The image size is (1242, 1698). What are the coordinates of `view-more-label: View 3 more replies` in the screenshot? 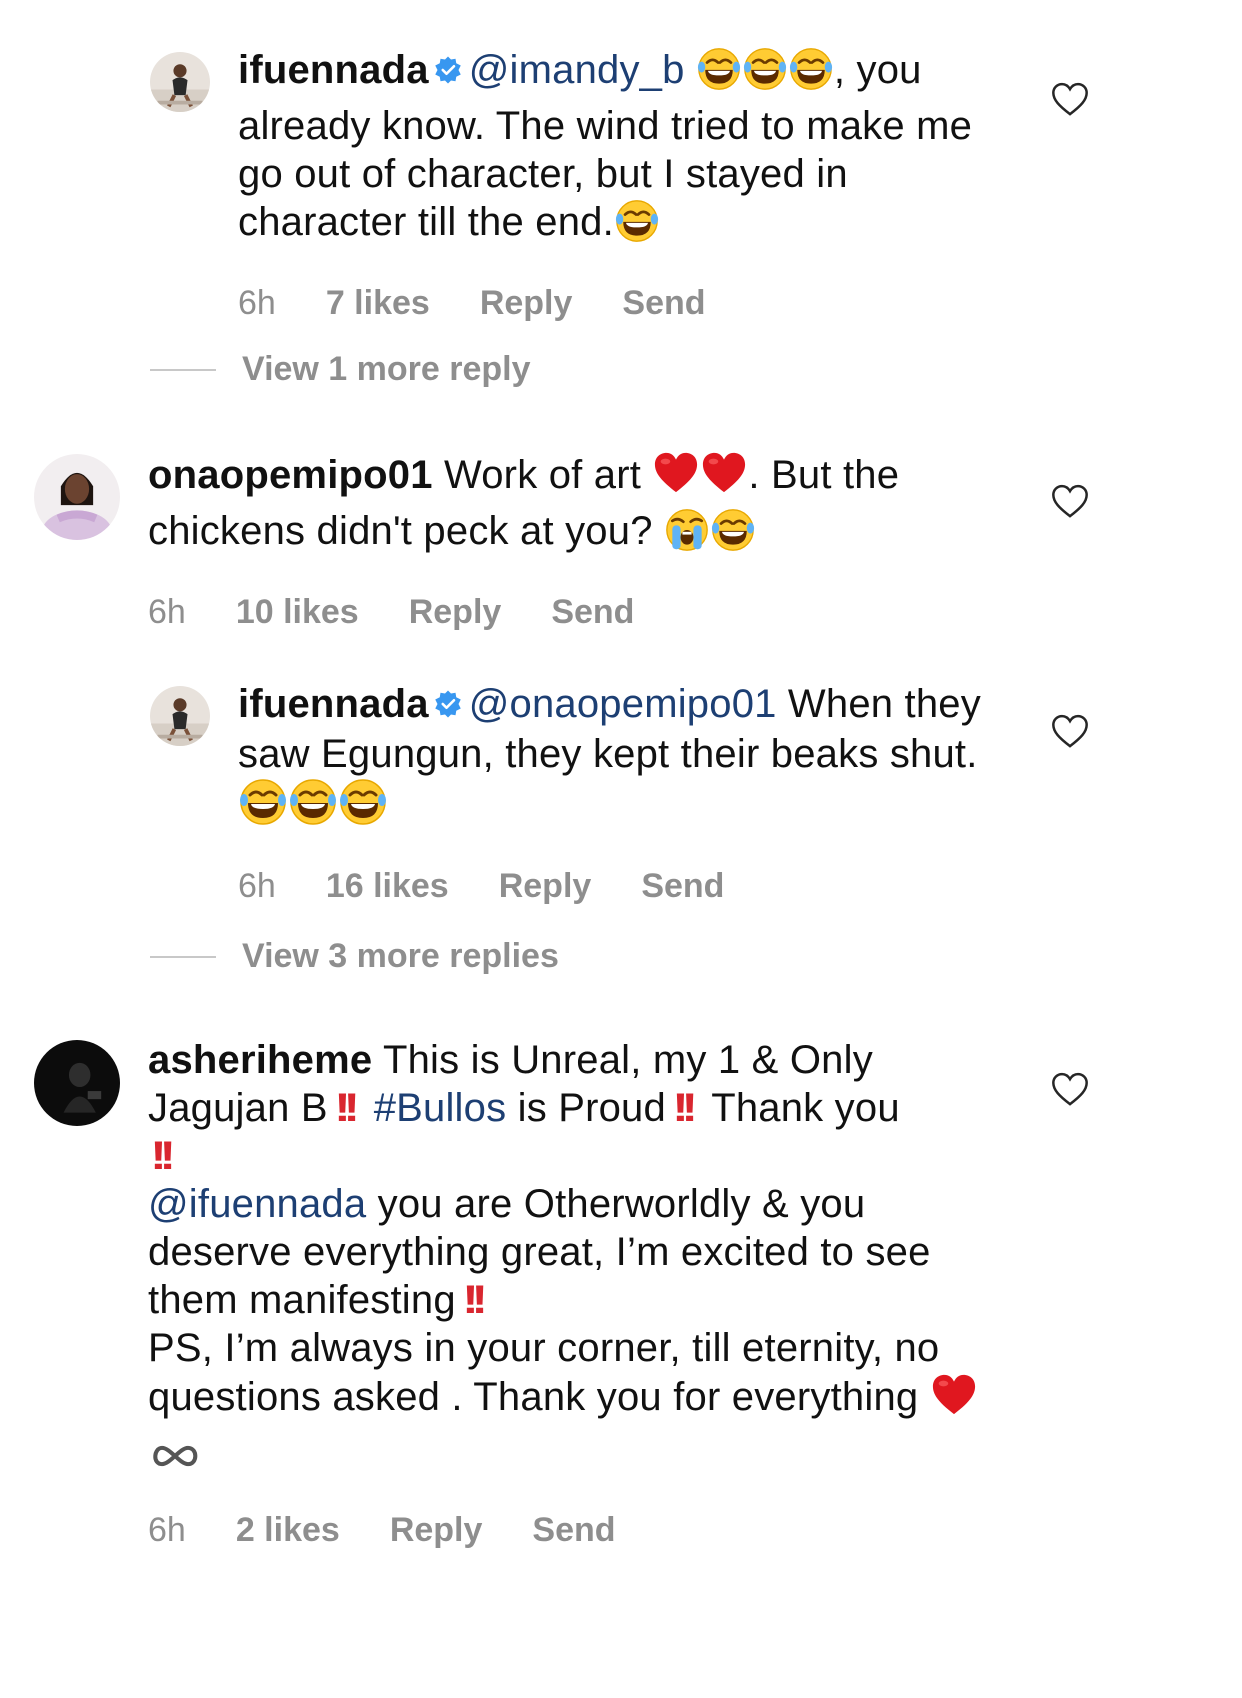 It's located at (400, 956).